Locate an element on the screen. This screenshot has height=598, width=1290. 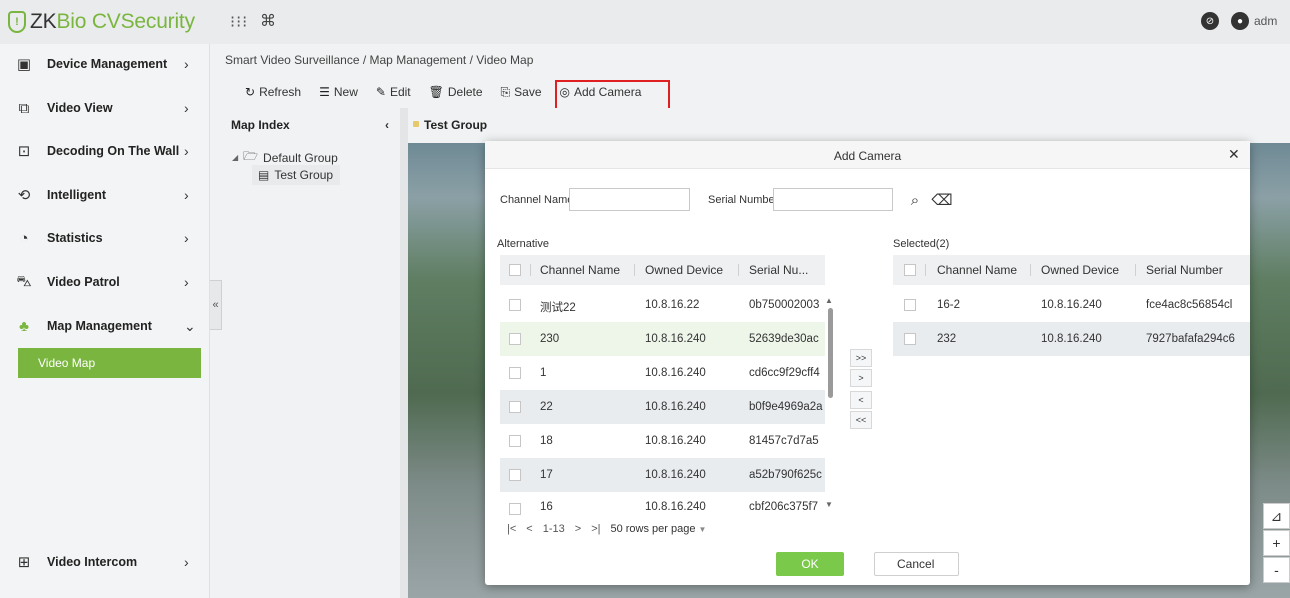
table-row: 16-2 10.8.16.240 fce4ac8c56854cl is located at coordinates (1071, 305).